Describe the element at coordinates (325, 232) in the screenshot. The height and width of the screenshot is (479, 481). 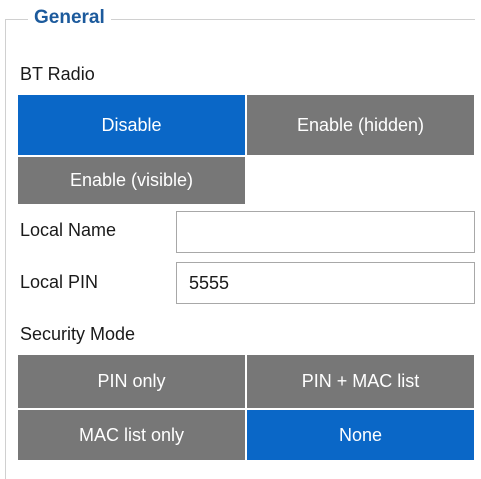
I see `local-name-input` at that location.